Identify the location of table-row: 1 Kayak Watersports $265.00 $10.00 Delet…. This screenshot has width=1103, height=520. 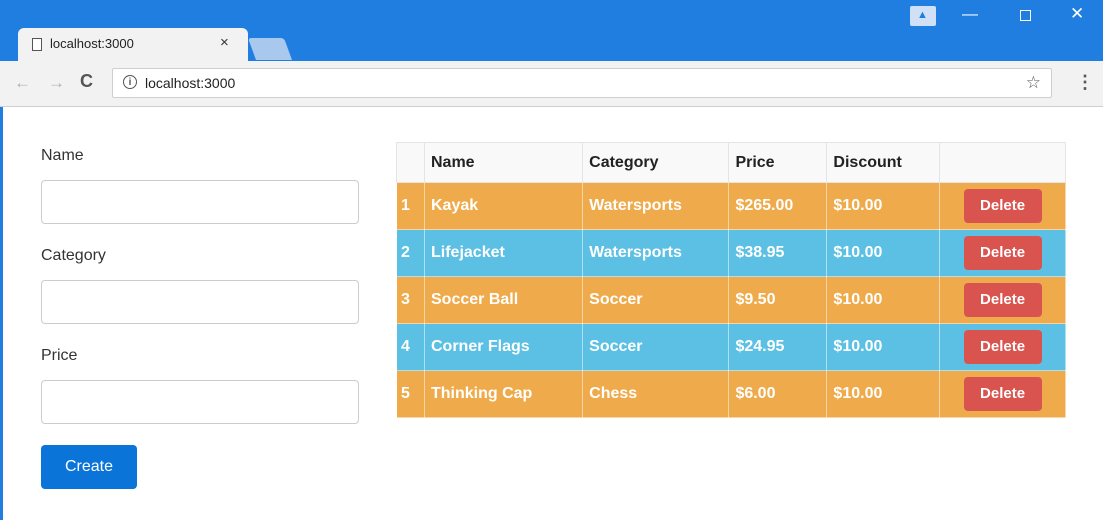
(731, 206).